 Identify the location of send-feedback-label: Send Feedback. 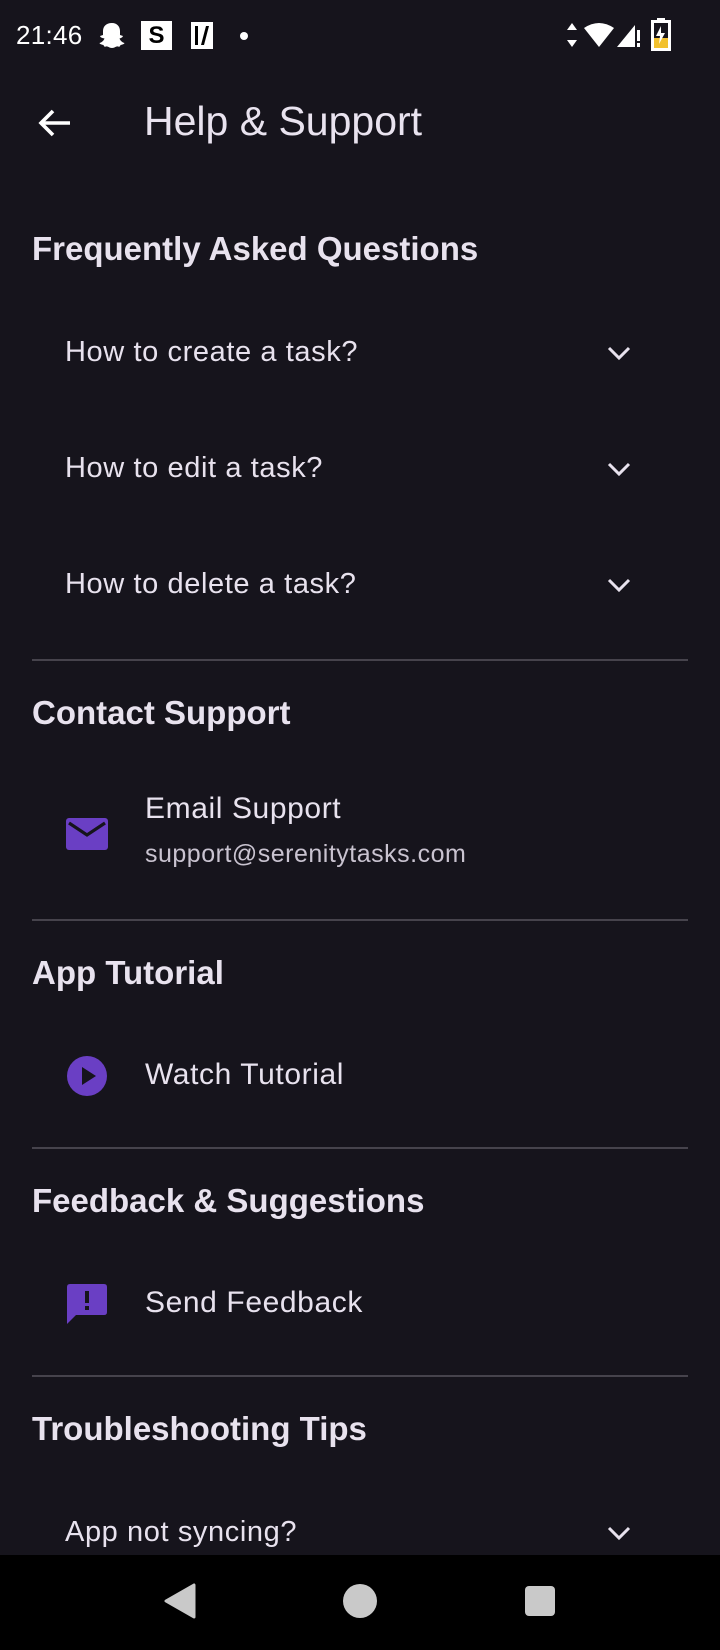
(254, 1302).